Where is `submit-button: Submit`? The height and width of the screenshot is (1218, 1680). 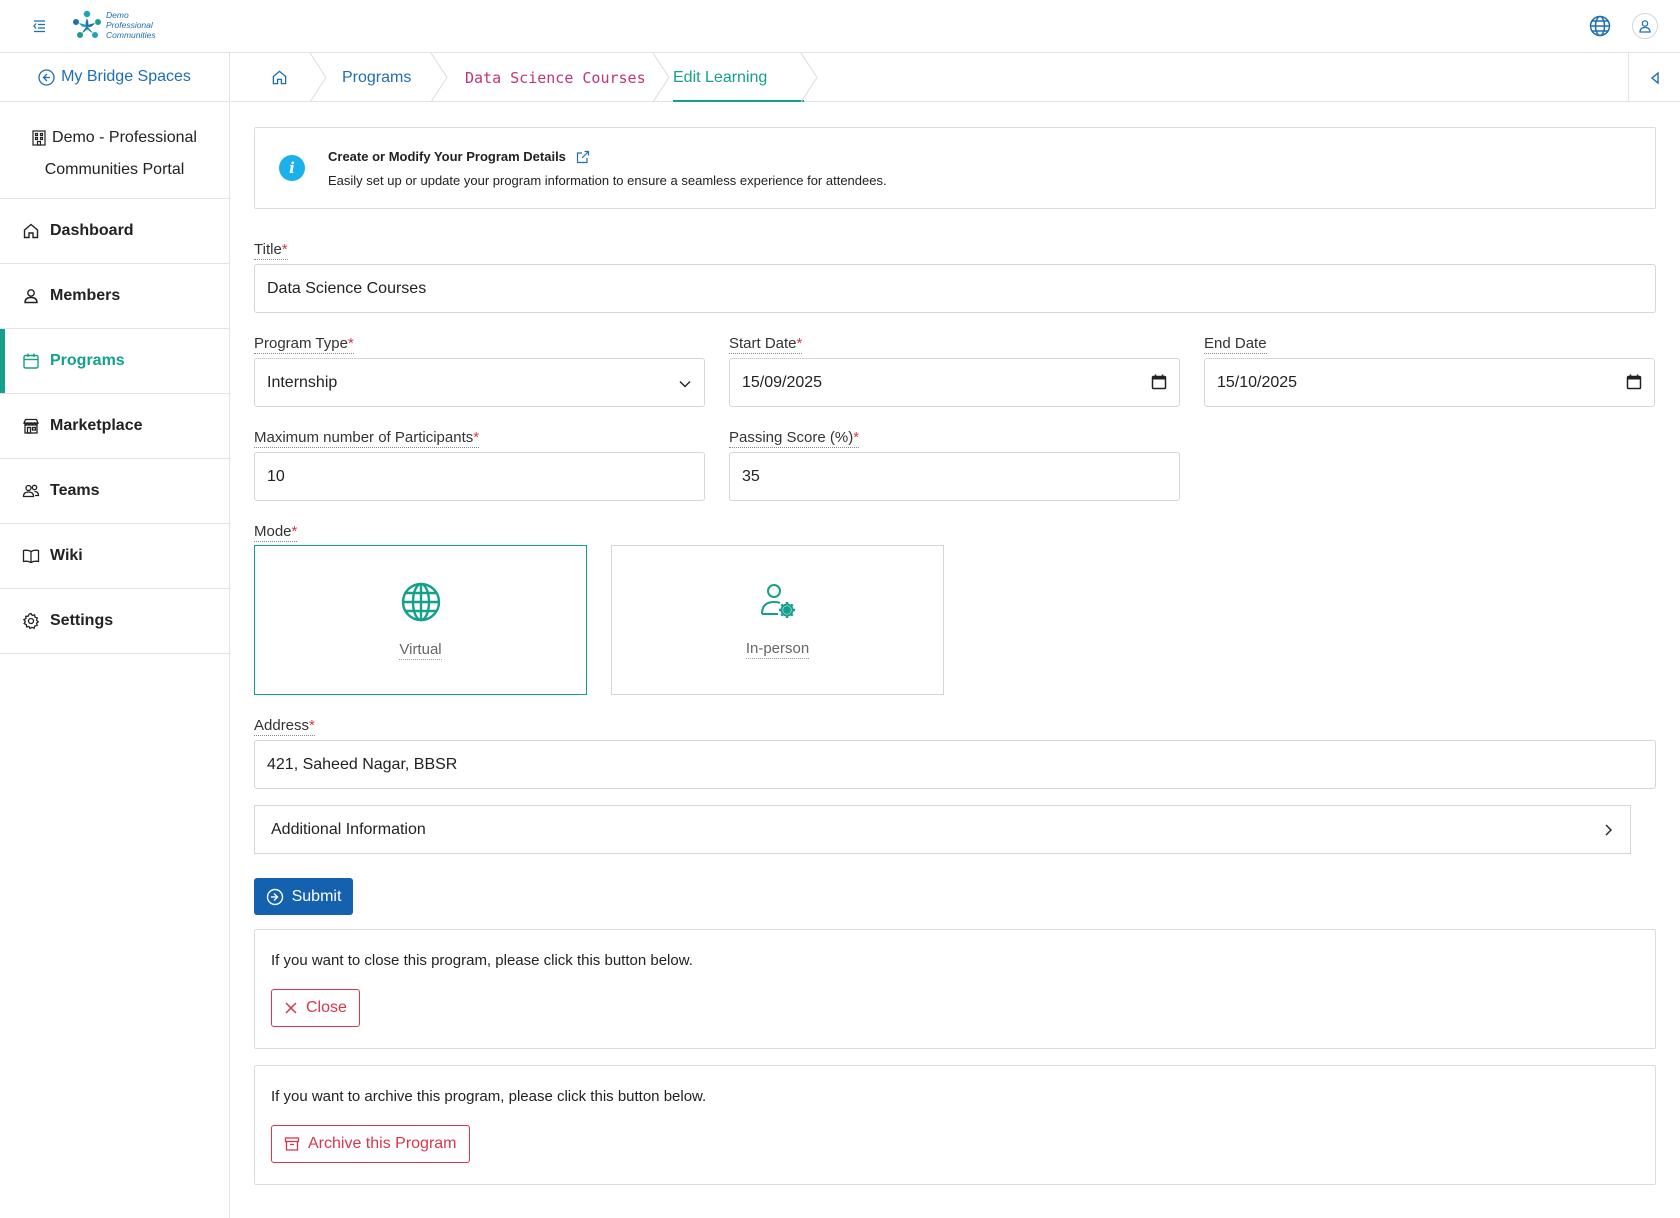 submit-button: Submit is located at coordinates (303, 896).